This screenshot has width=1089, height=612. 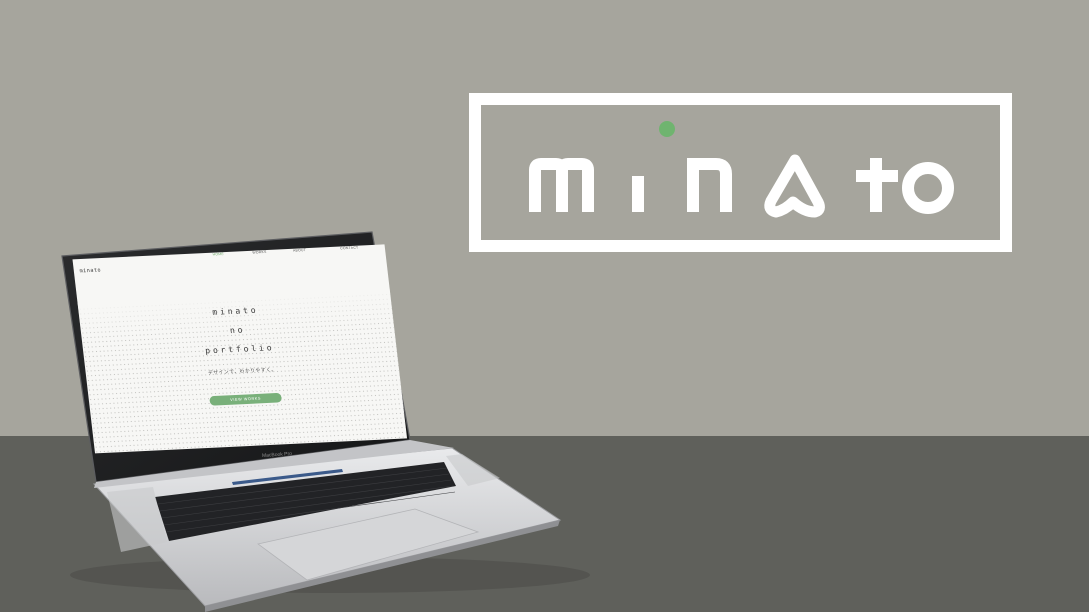 I want to click on site-nav-home: HOME, so click(x=218, y=254).